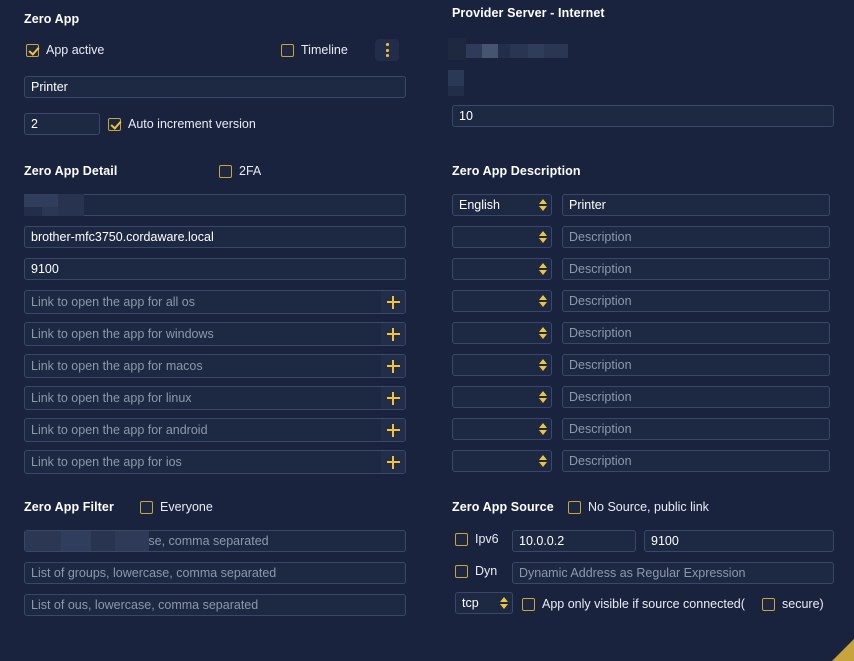  What do you see at coordinates (215, 87) in the screenshot?
I see `app-name-input` at bounding box center [215, 87].